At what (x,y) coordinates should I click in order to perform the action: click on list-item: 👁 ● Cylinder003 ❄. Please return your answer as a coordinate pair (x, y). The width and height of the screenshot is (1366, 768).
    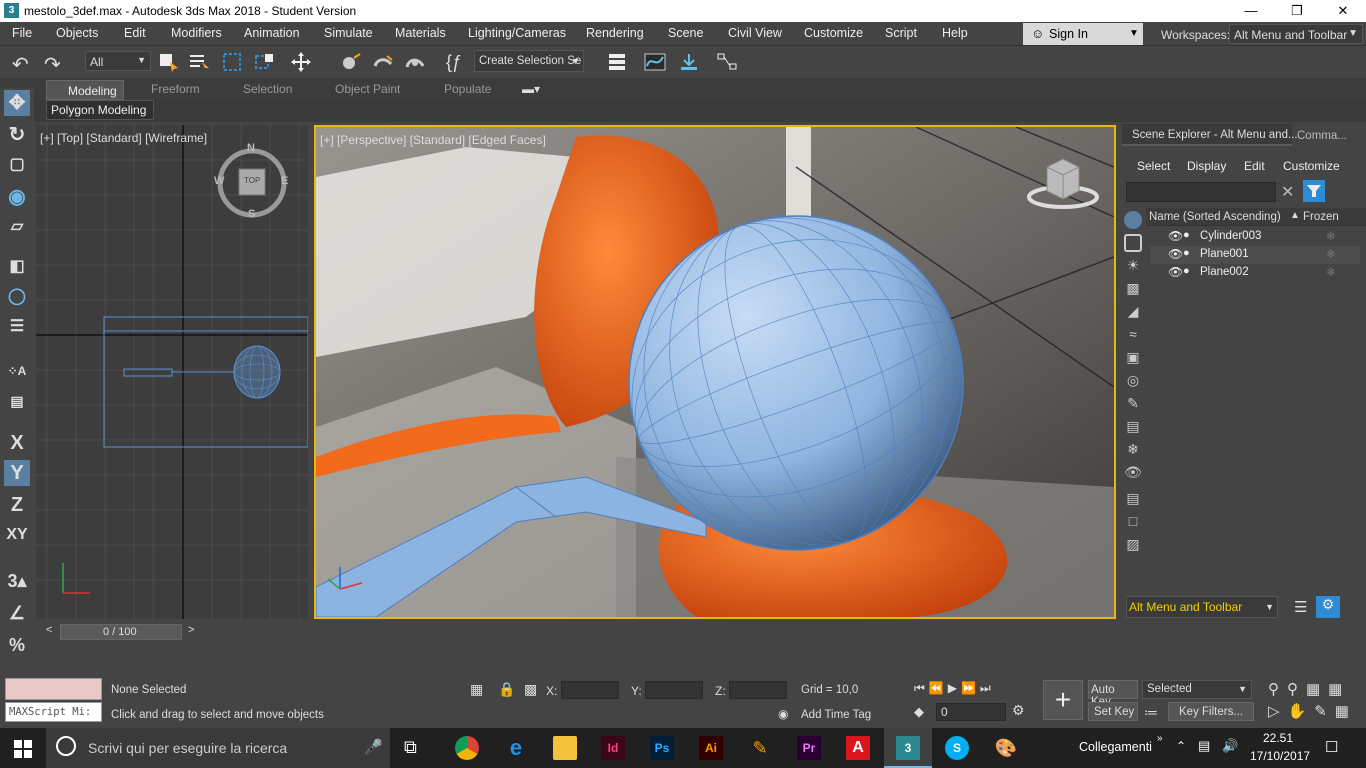
    Looking at the image, I should click on (1255, 237).